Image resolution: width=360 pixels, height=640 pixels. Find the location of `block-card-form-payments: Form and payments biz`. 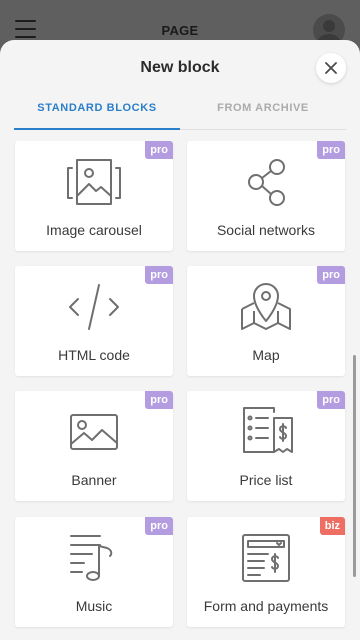

block-card-form-payments: Form and payments biz is located at coordinates (266, 572).